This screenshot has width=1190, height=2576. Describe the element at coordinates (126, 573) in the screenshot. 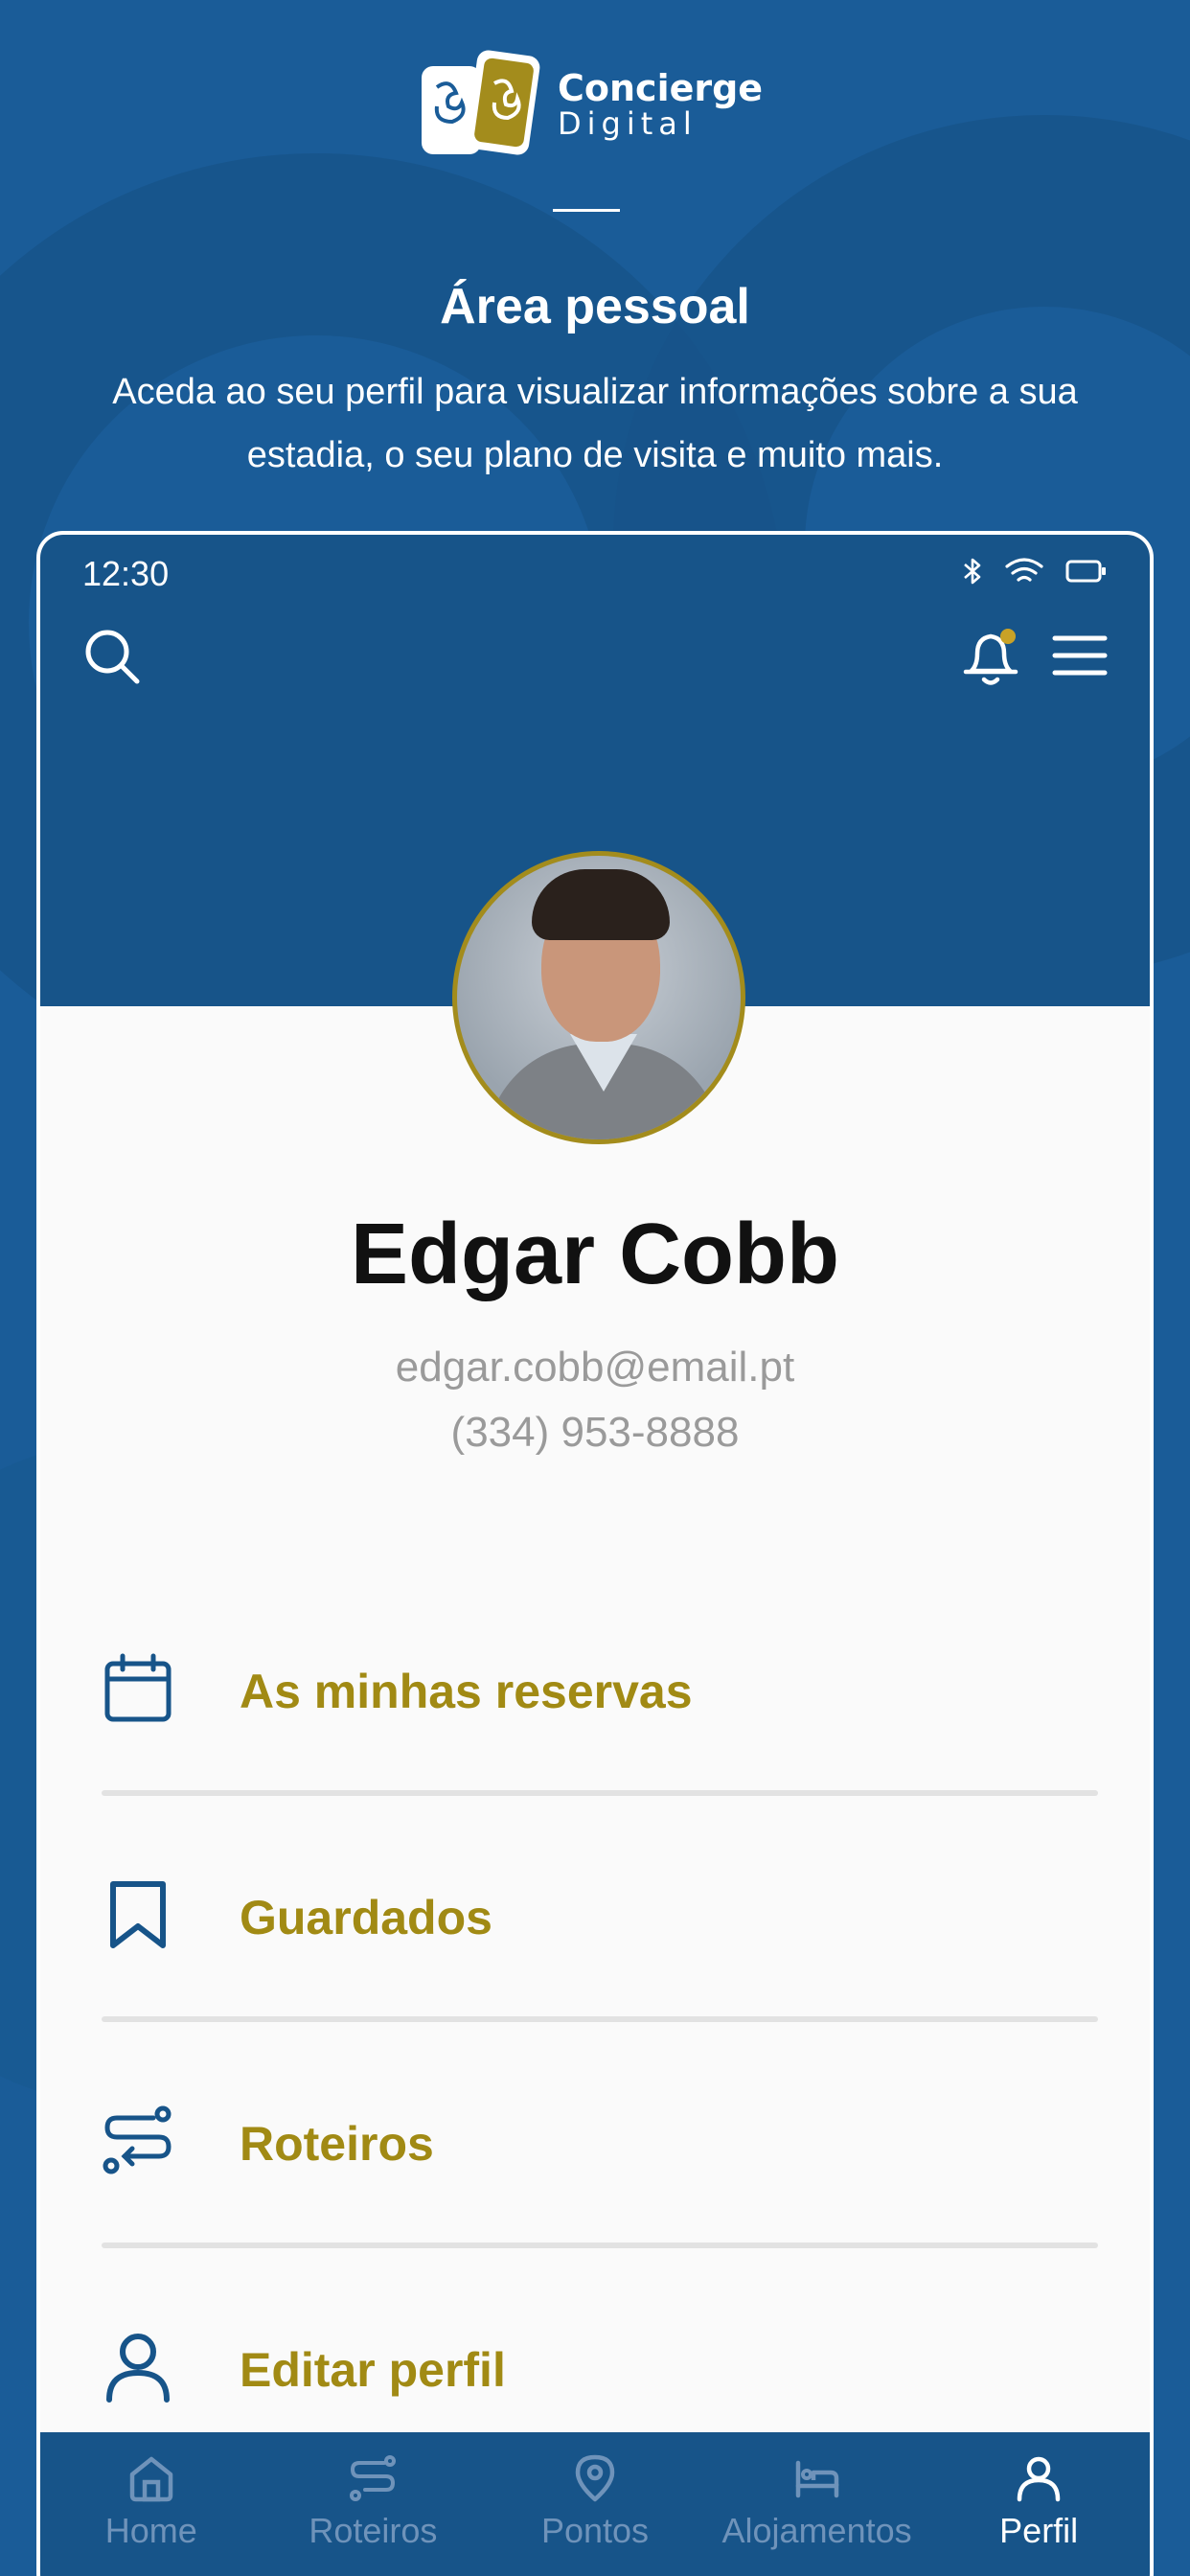

I see `status-time: 12:30` at that location.